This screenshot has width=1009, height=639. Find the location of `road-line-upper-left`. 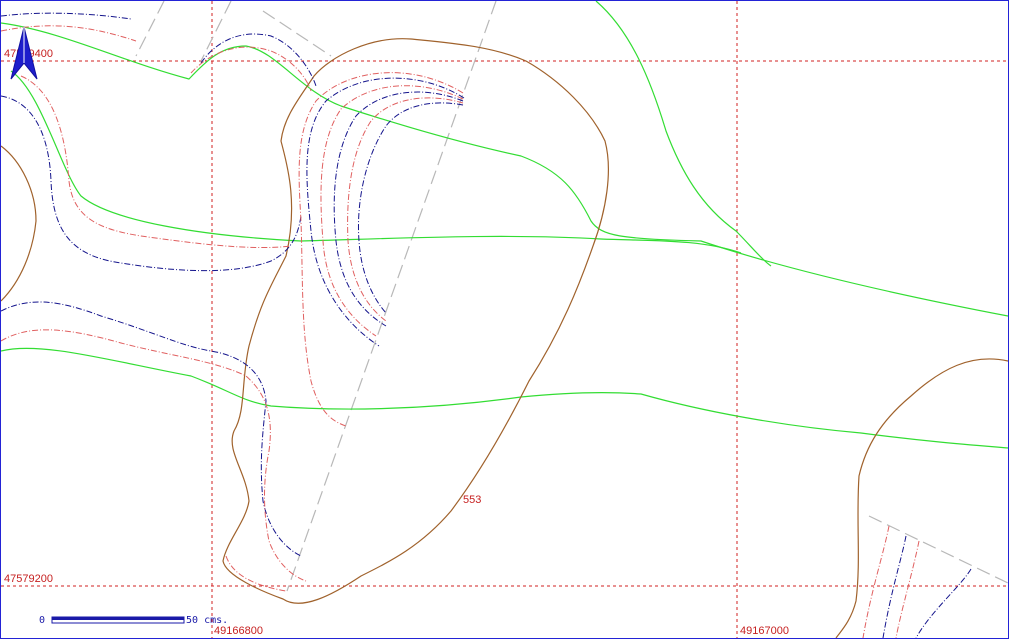

road-line-upper-left is located at coordinates (150, 29).